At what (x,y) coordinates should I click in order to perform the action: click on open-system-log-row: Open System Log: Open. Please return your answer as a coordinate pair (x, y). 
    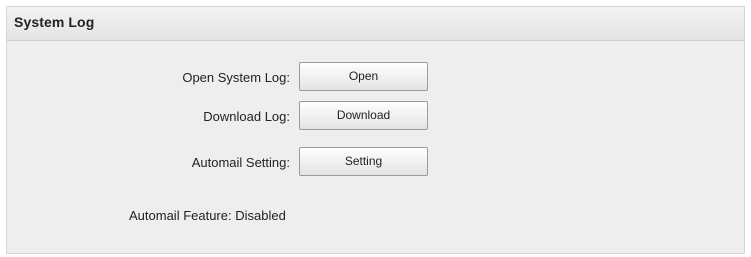
    Looking at the image, I should click on (375, 77).